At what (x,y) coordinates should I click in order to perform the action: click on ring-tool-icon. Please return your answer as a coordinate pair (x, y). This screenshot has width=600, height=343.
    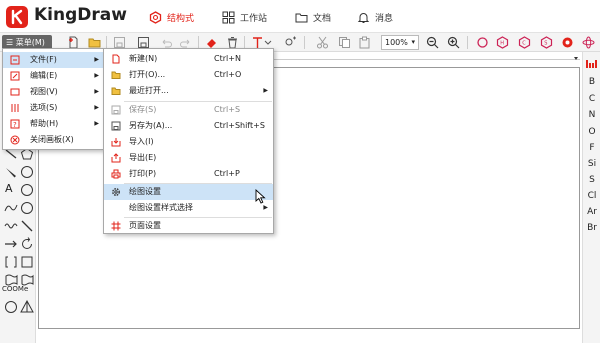
    Looking at the image, I should click on (482, 42).